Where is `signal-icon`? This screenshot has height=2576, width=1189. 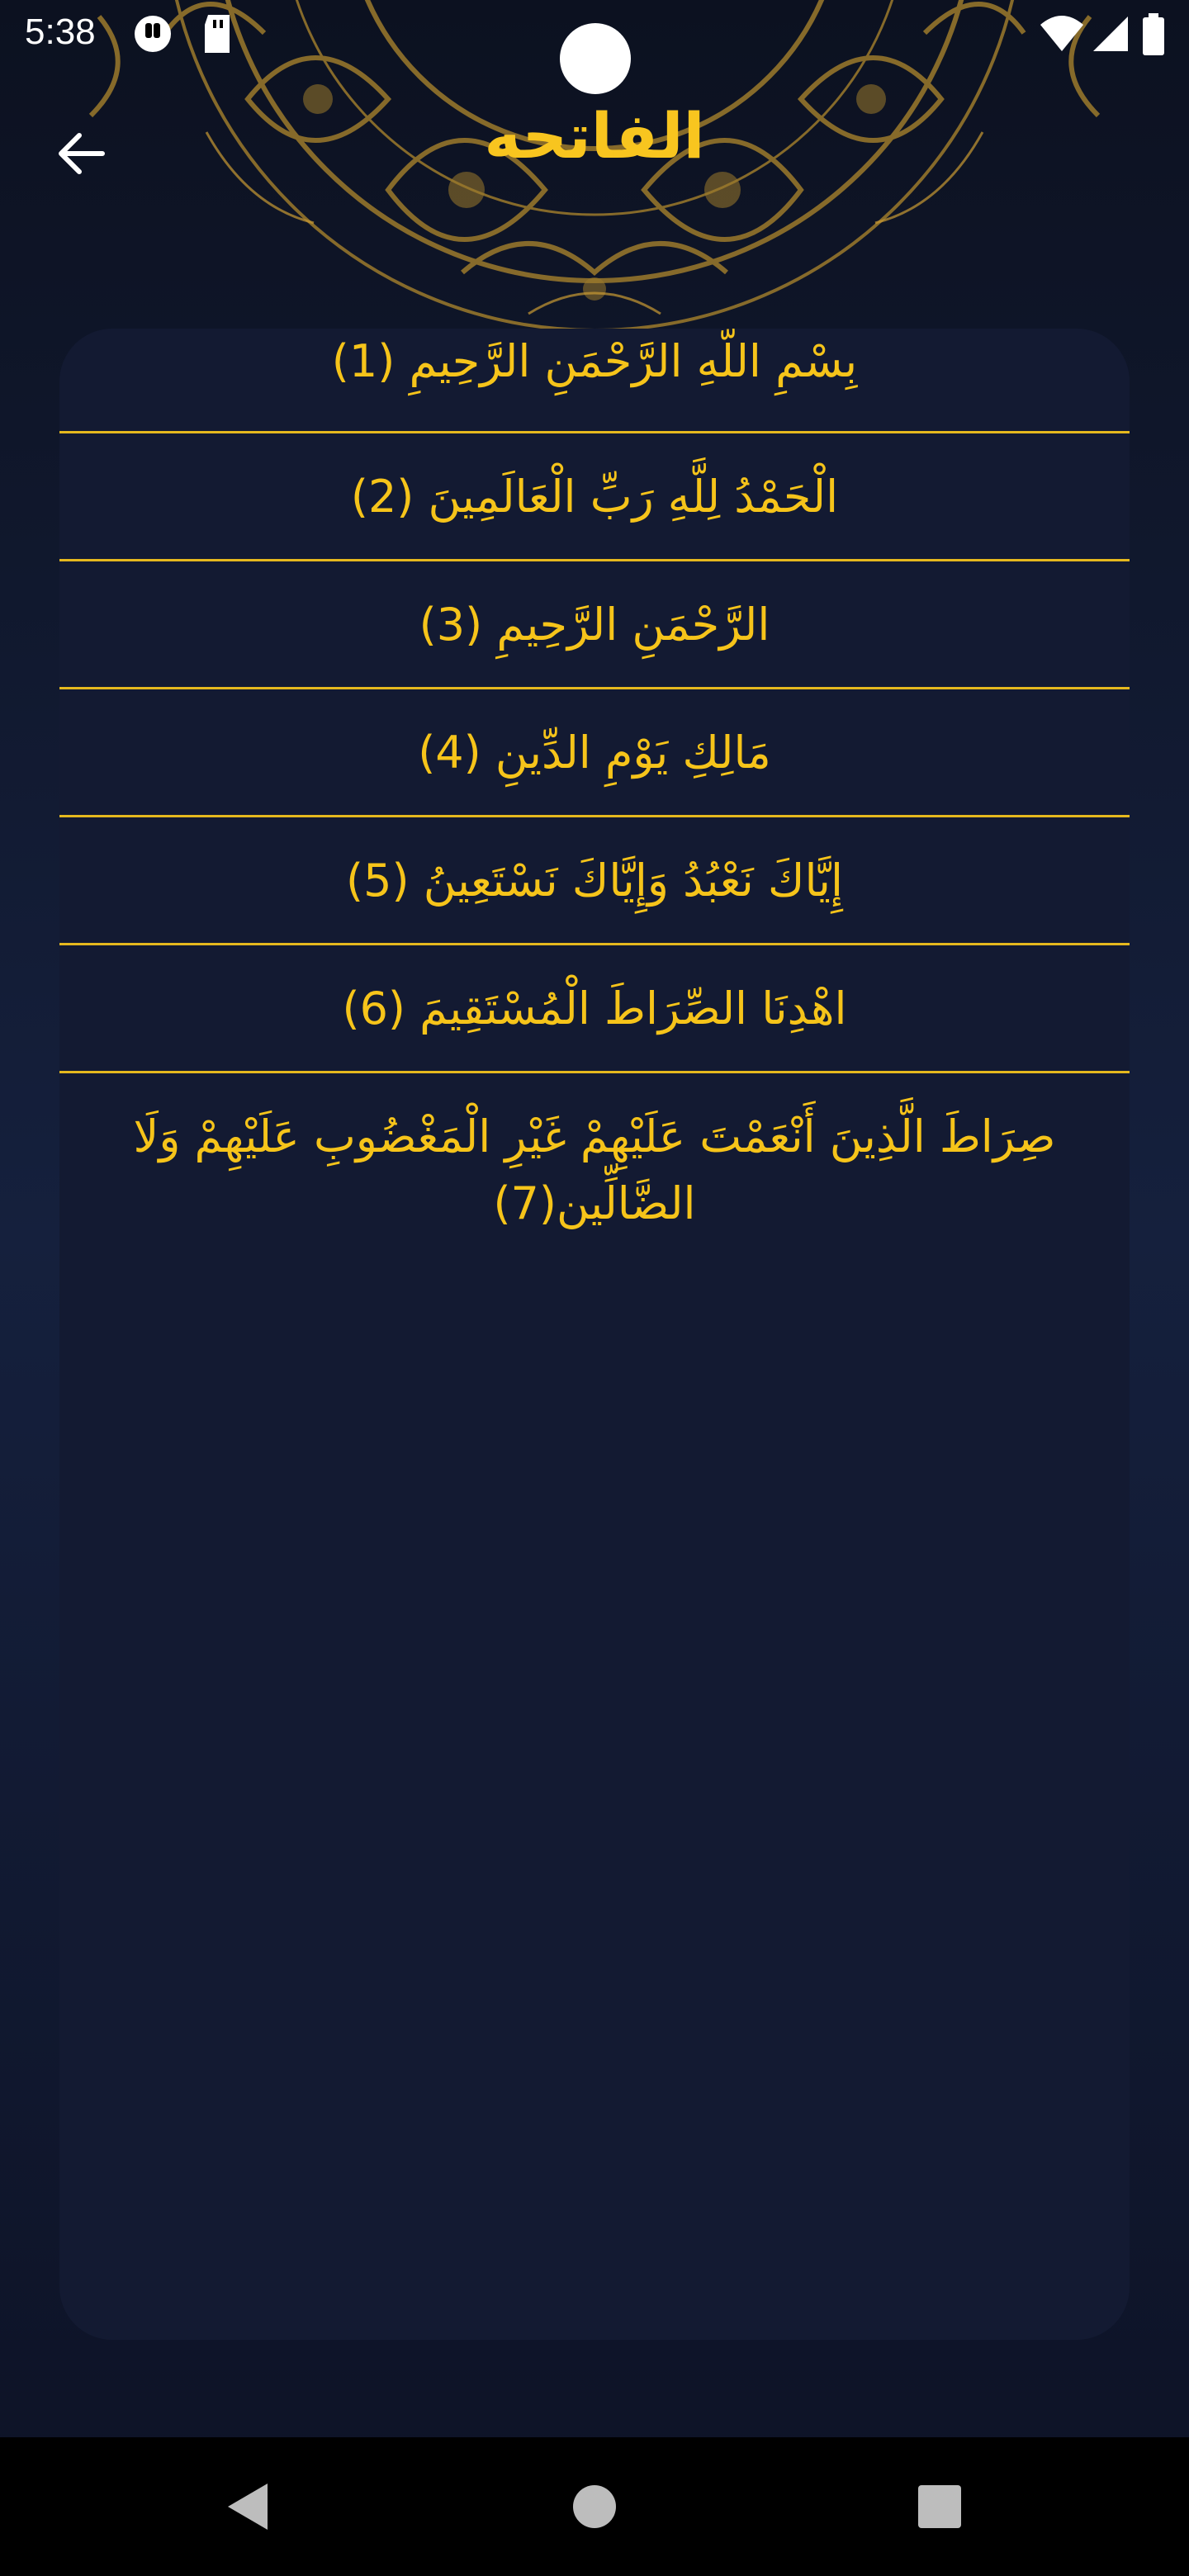 signal-icon is located at coordinates (1110, 35).